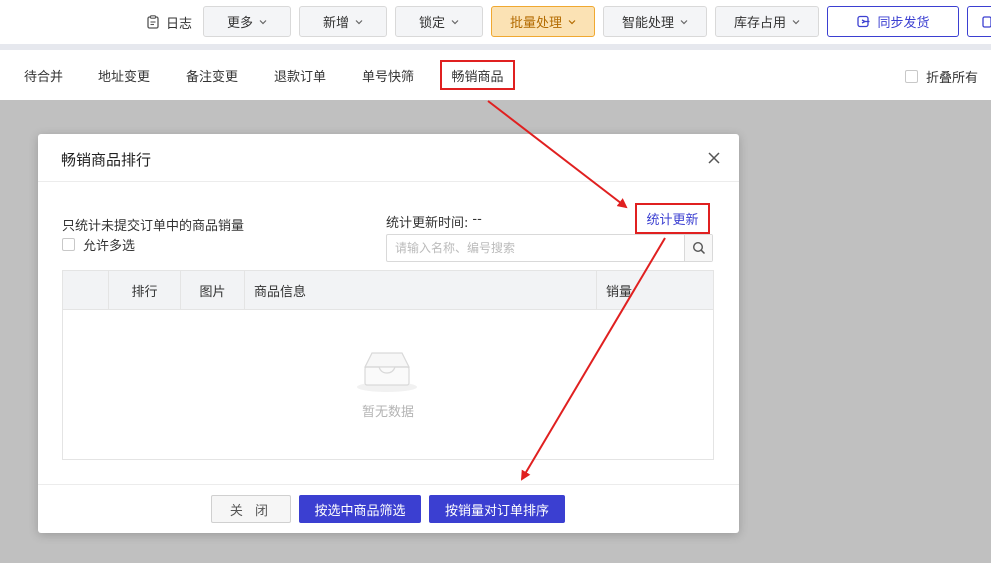  I want to click on tab-best-sellers: 畅销商品, so click(477, 75).